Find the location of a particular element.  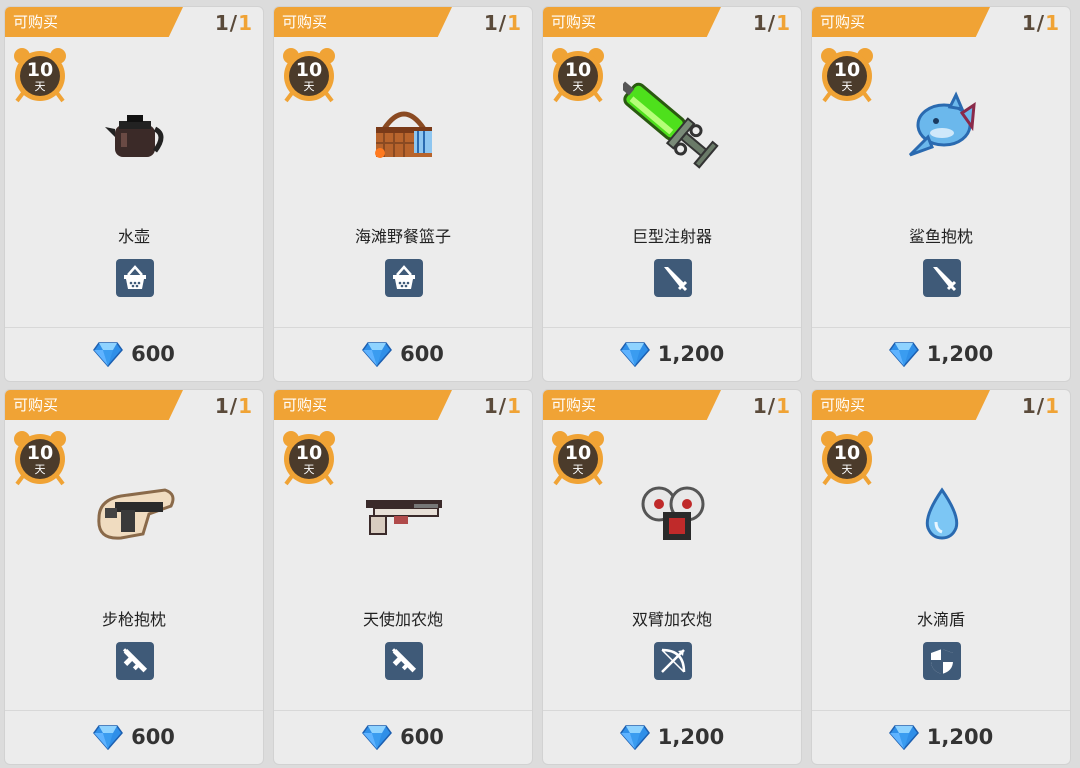

item-name: 天使加农炮 is located at coordinates (402, 619).